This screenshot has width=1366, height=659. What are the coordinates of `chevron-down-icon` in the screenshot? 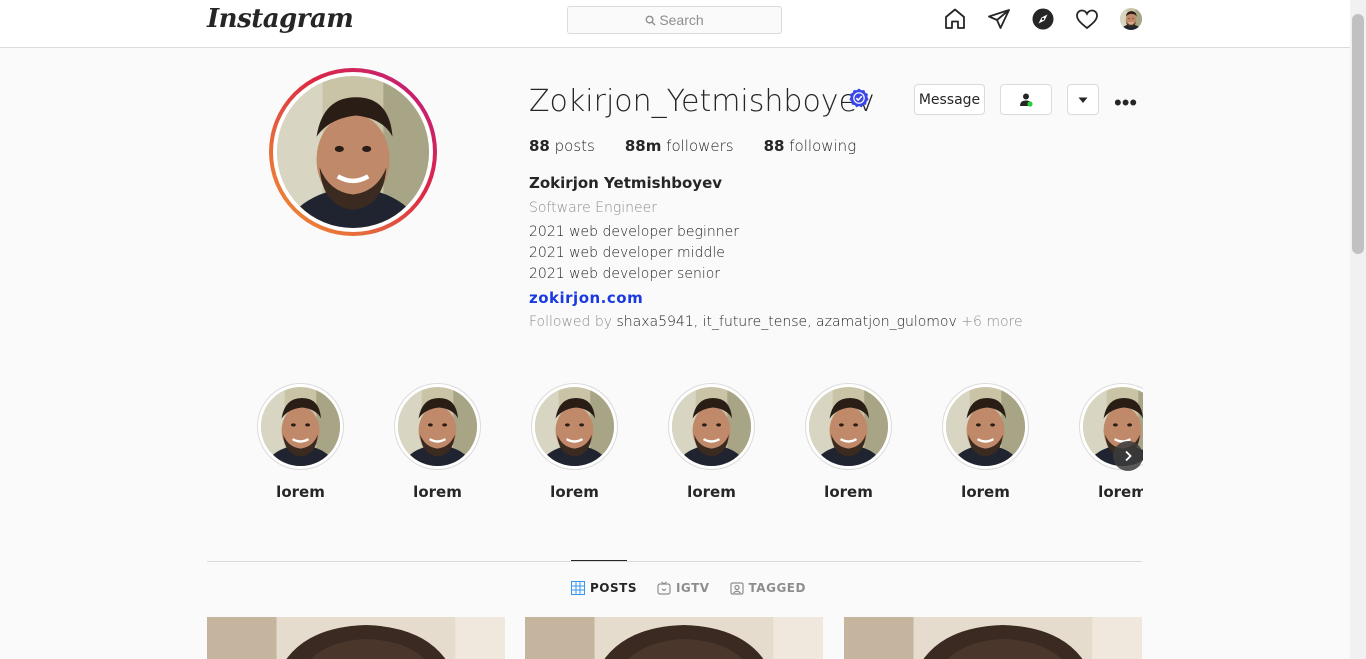 It's located at (1083, 100).